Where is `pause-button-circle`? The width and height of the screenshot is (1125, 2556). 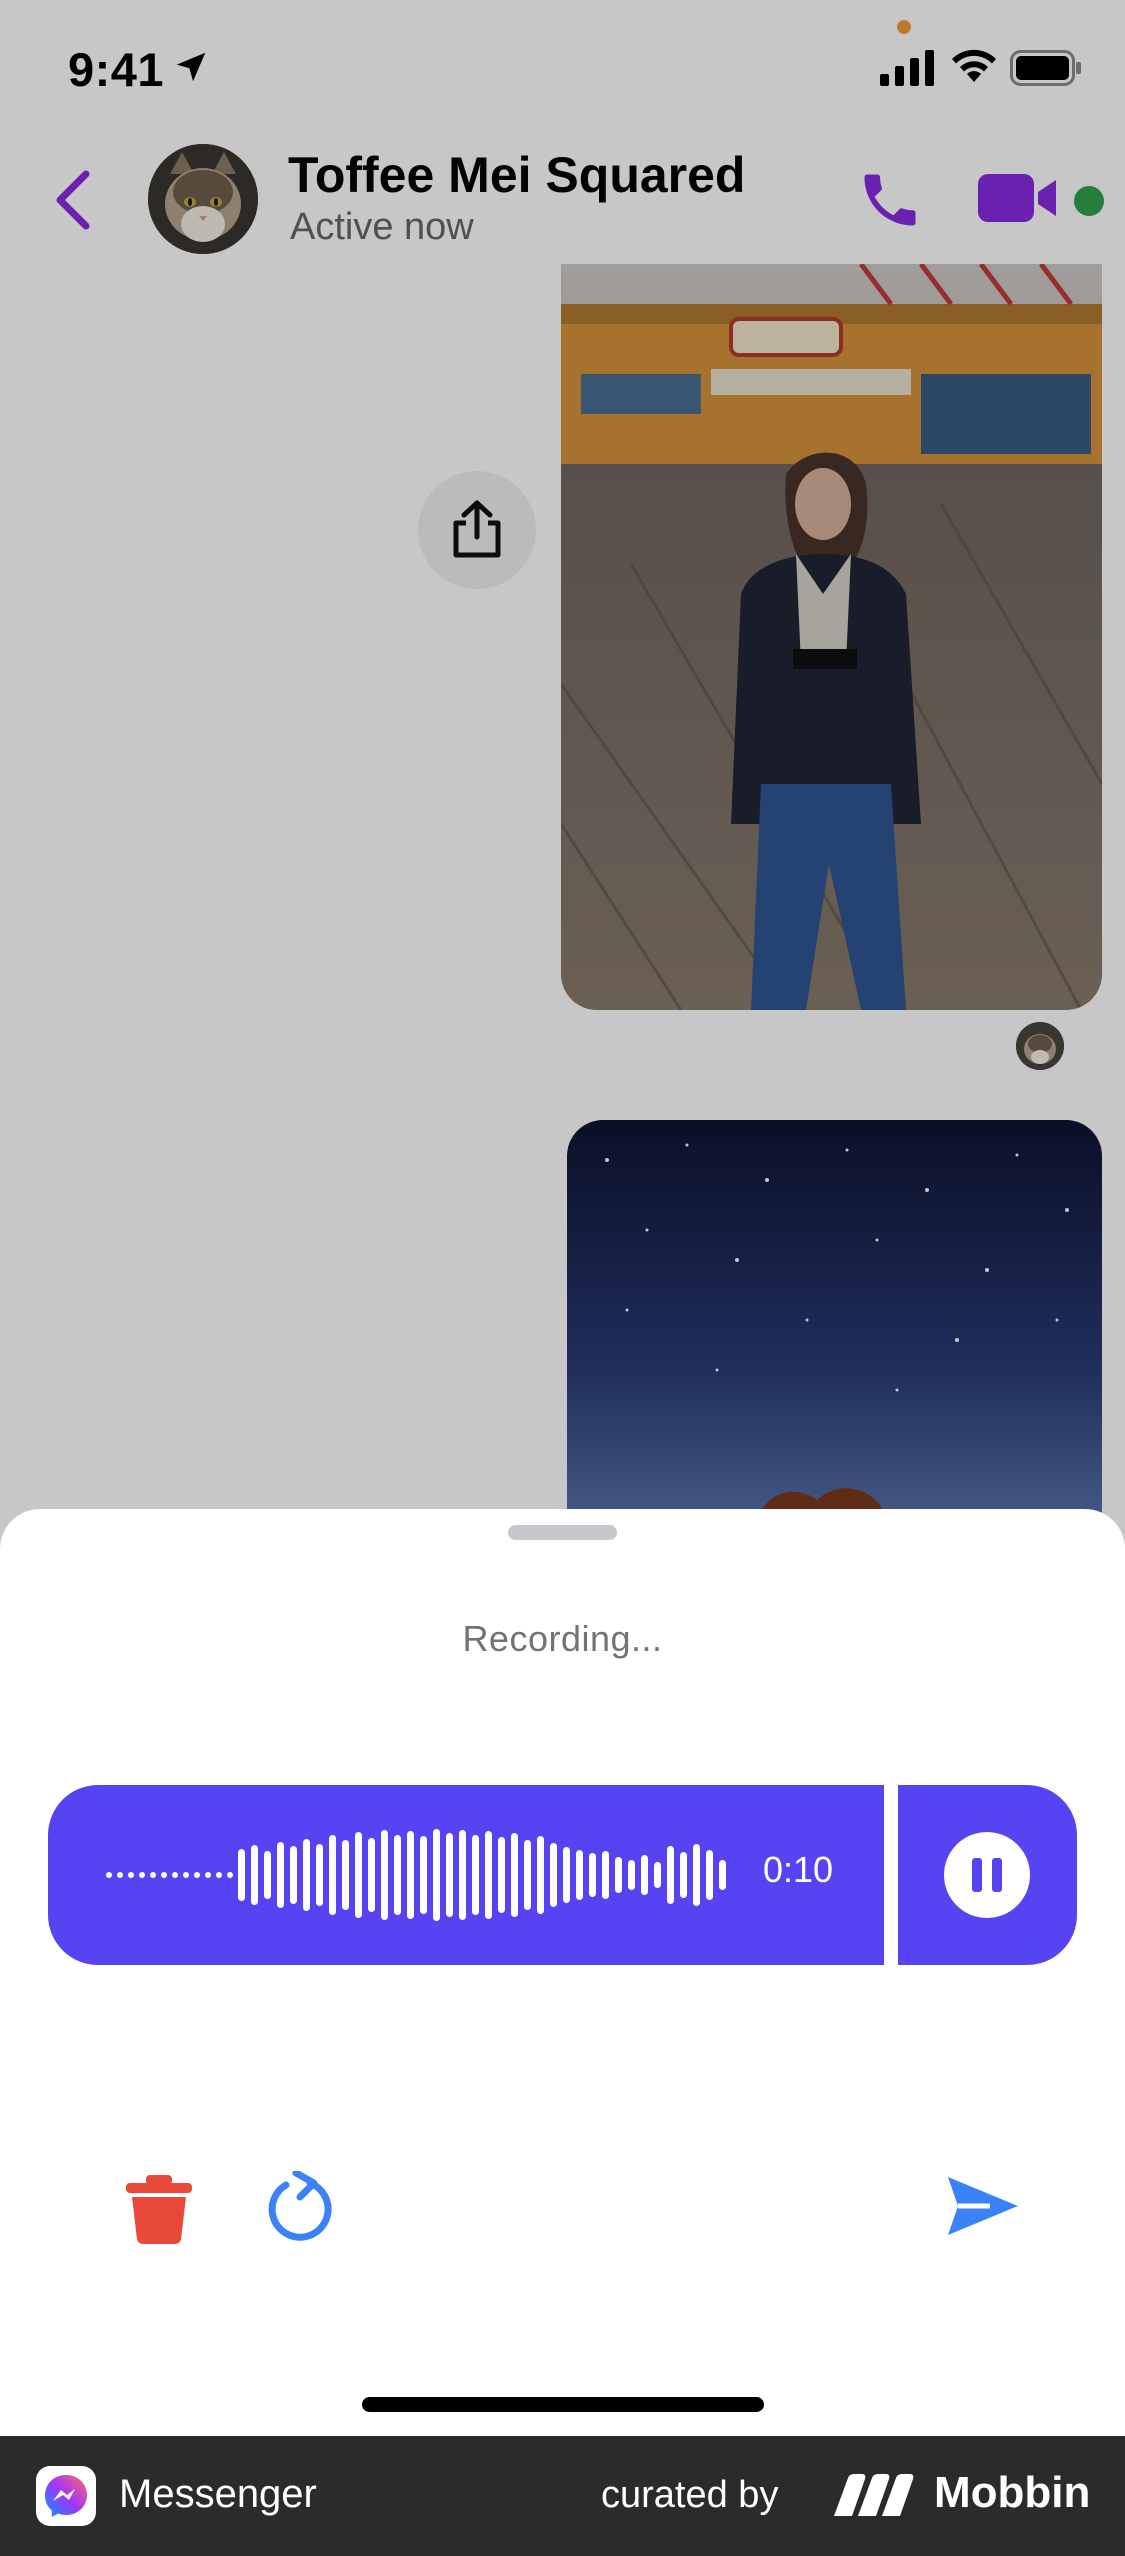
pause-button-circle is located at coordinates (987, 1875).